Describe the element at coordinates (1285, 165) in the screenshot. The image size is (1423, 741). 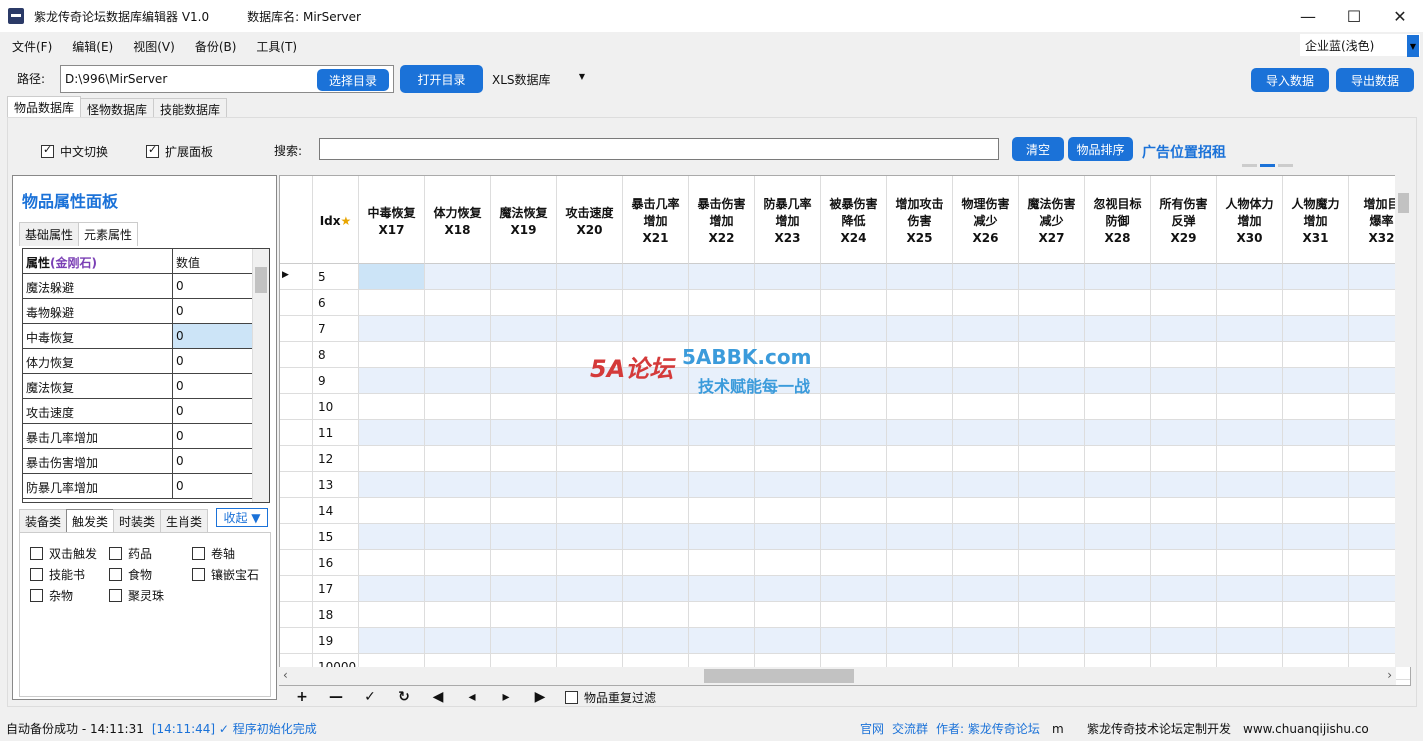
I see `carousel-dot` at that location.